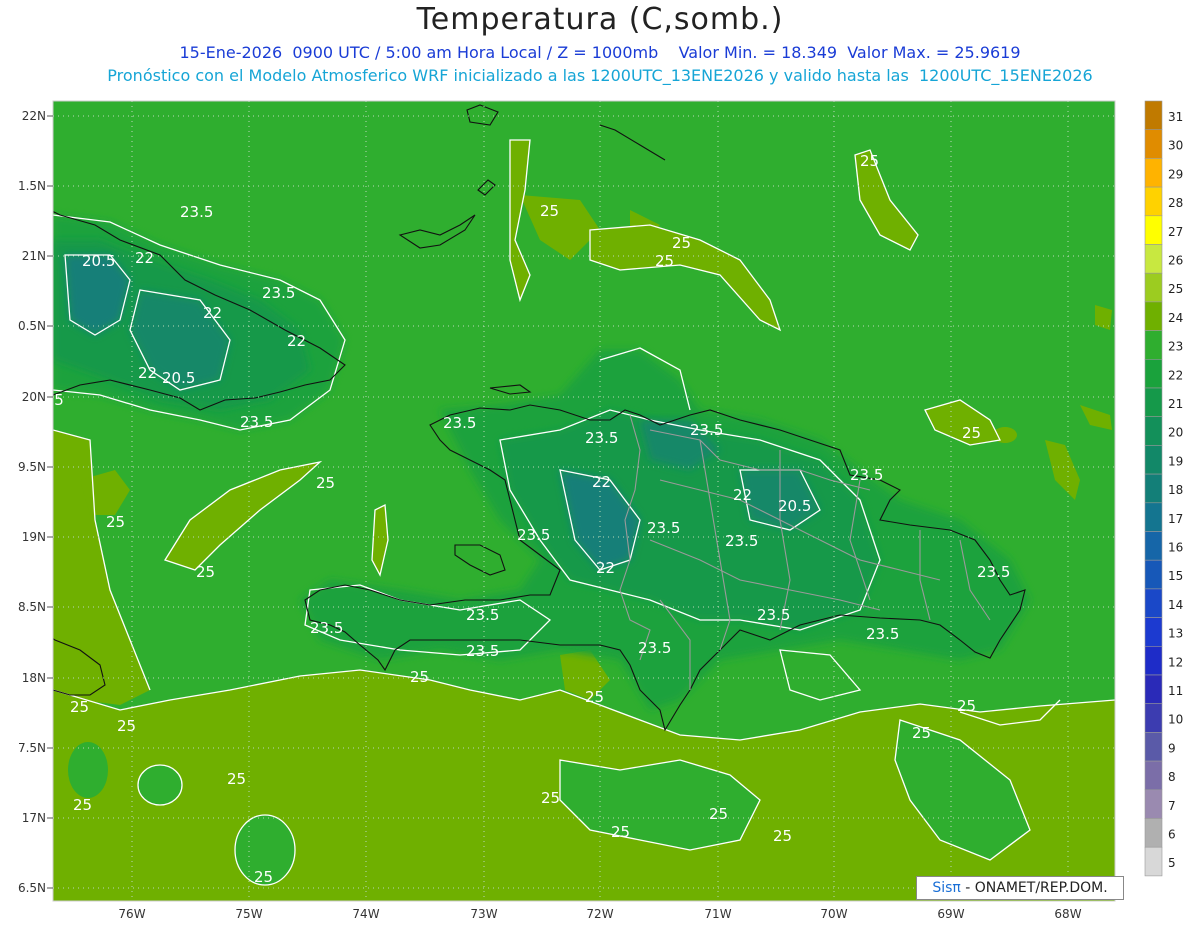 This screenshot has height=927, width=1200. Describe the element at coordinates (1172, 777) in the screenshot. I see `colorbar-label: 8` at that location.